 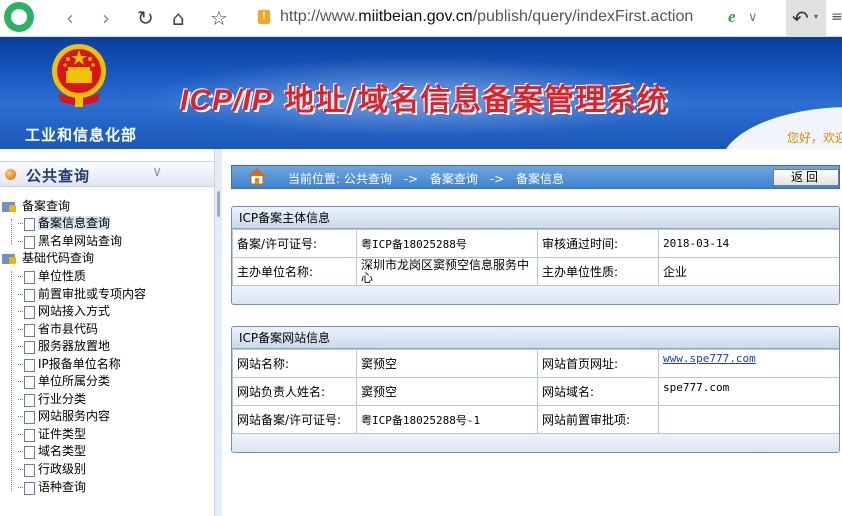 What do you see at coordinates (748, 363) in the screenshot?
I see `homepage-link: www.spe777.com` at bounding box center [748, 363].